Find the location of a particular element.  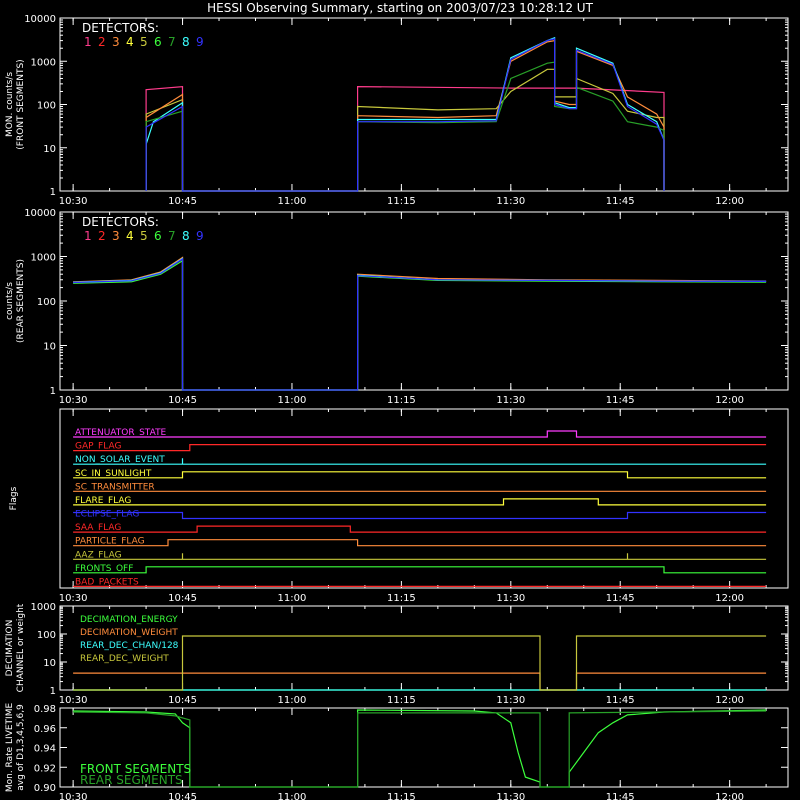

flag-line-sc-in-sunlight is located at coordinates (420, 475).